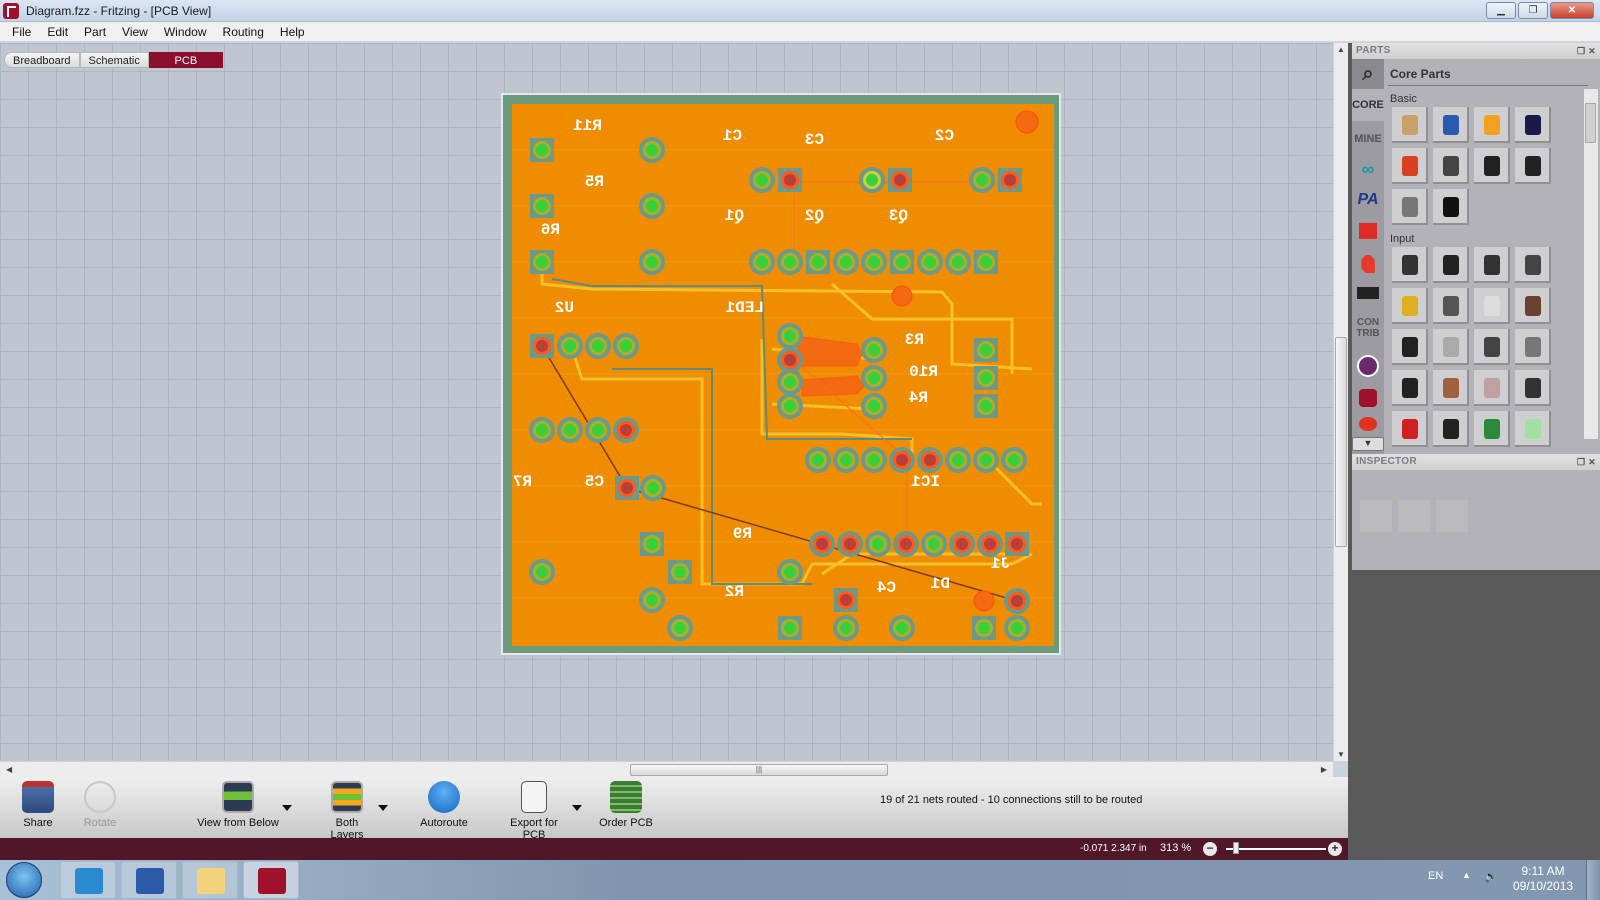 This screenshot has height=900, width=1600. What do you see at coordinates (1451, 166) in the screenshot?
I see `part-diode` at bounding box center [1451, 166].